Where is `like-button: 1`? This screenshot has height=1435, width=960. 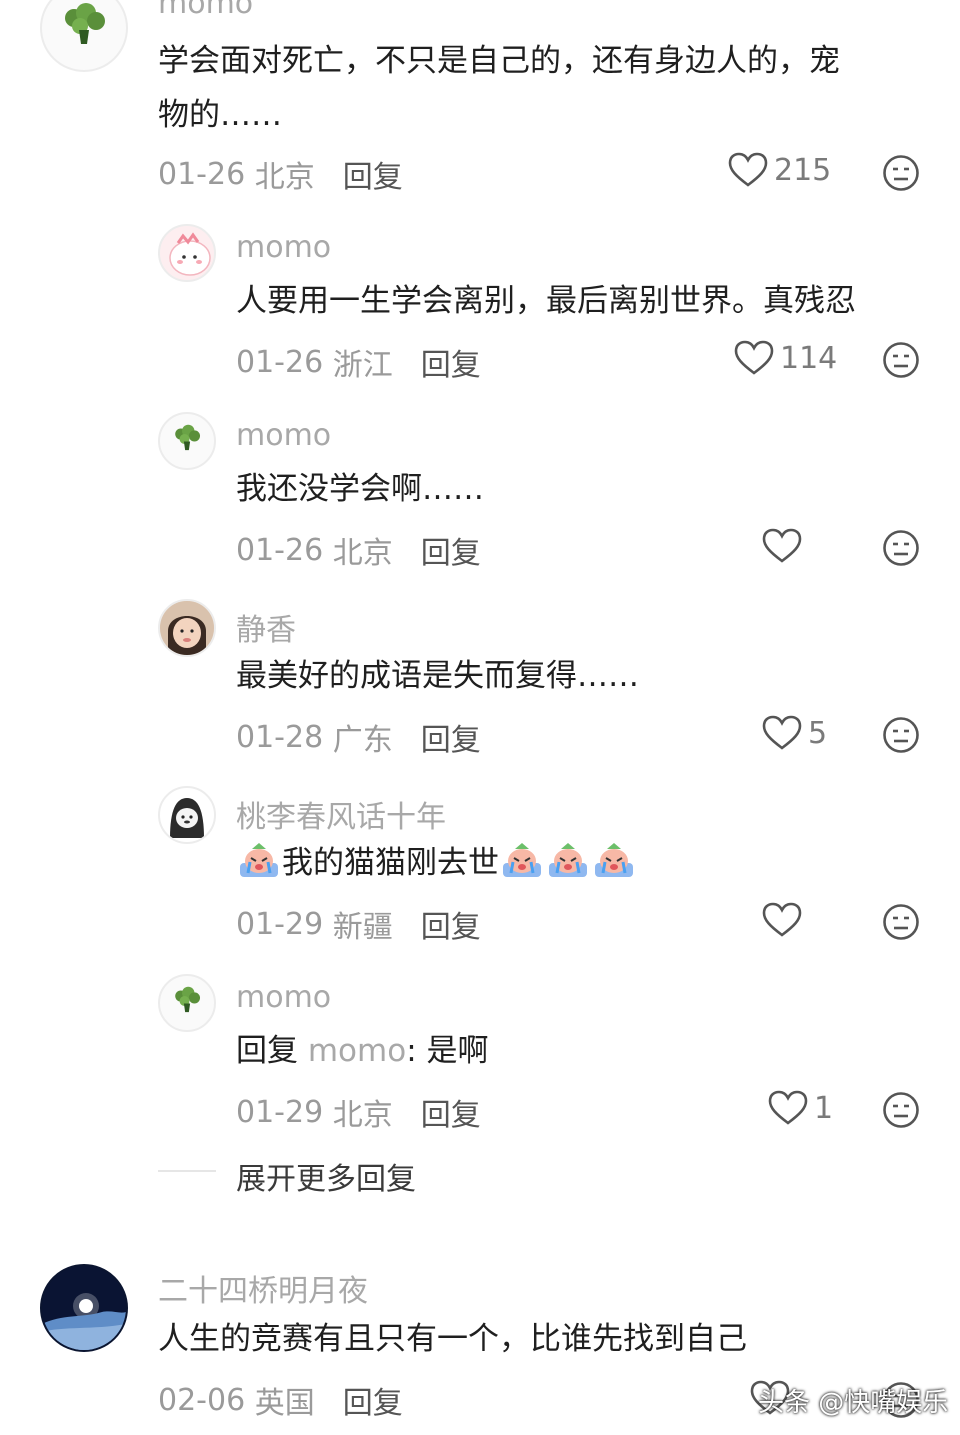 like-button: 1 is located at coordinates (800, 1108).